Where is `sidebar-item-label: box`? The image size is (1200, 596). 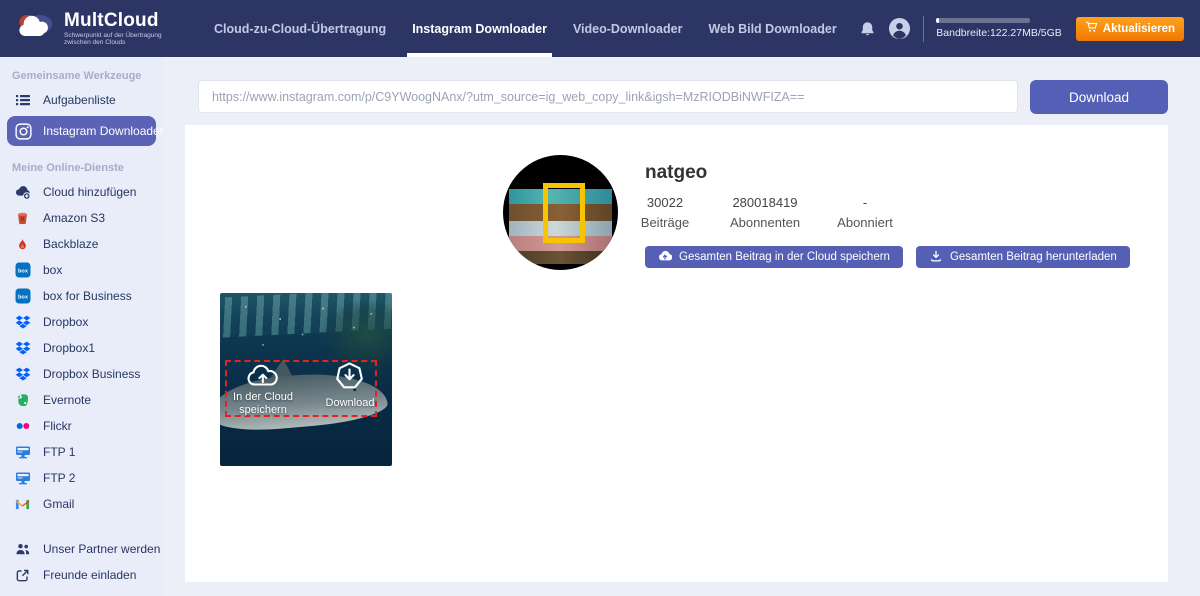 sidebar-item-label: box is located at coordinates (53, 270).